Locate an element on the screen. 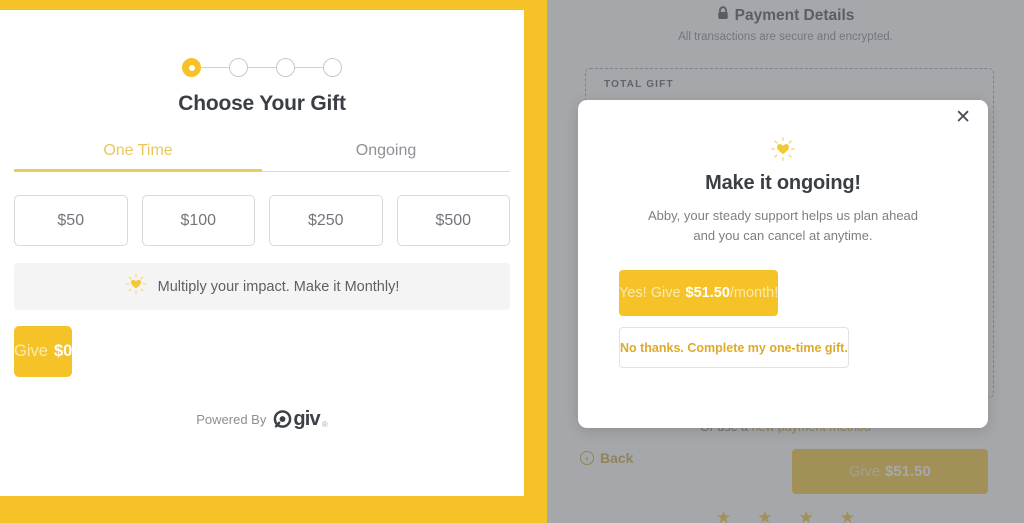 The width and height of the screenshot is (1024, 523). amount-button-50: $50 is located at coordinates (71, 220).